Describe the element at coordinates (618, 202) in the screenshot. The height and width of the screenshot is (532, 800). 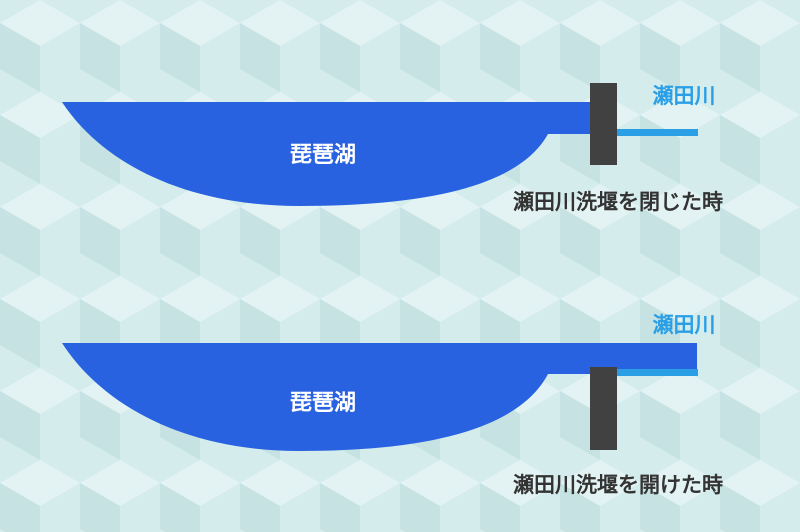
I see `panel-caption: 瀬田川洗堰を閉じた時` at that location.